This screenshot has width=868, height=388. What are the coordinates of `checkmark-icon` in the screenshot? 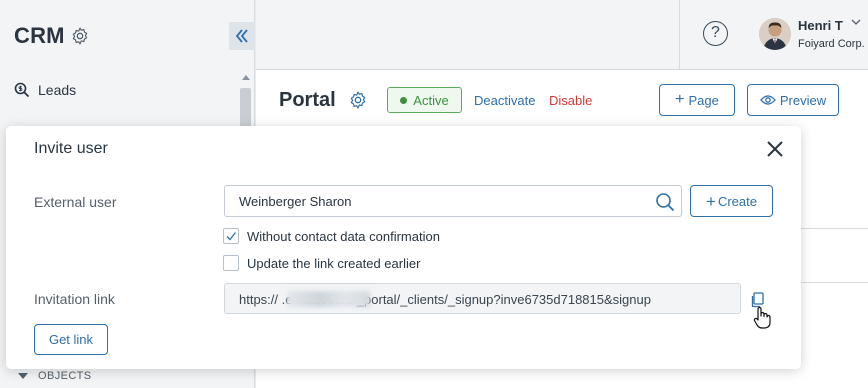 It's located at (231, 236).